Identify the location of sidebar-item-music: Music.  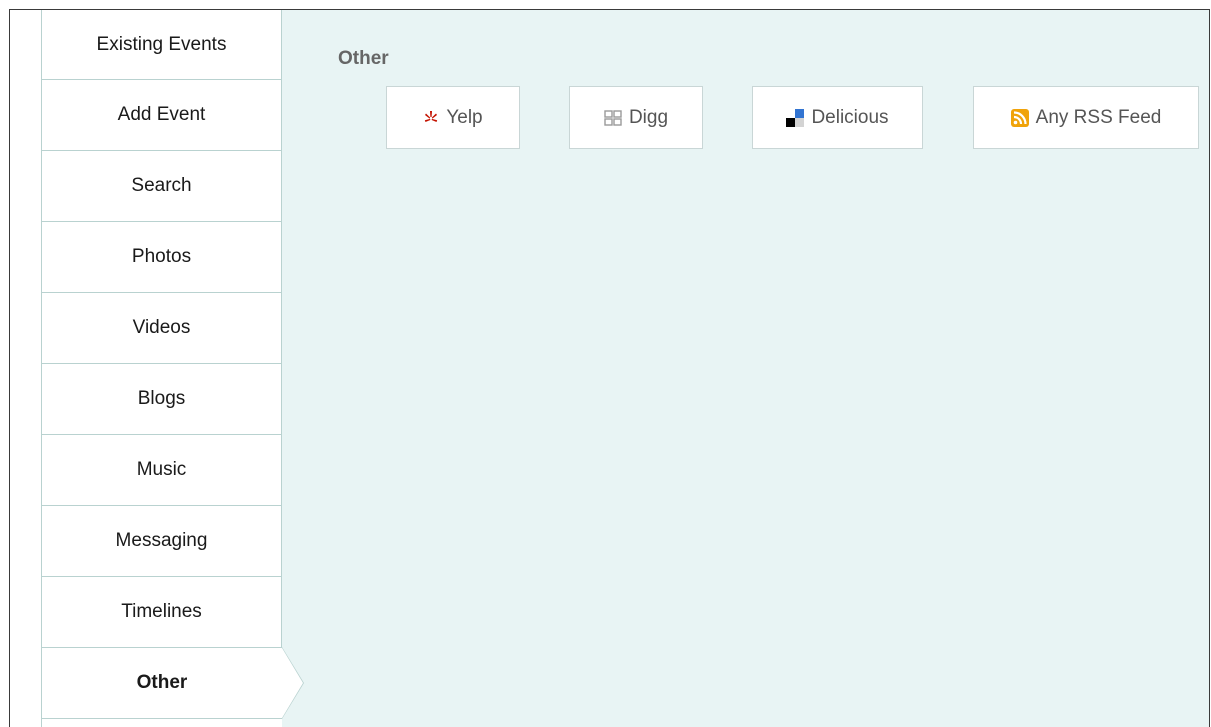
(162, 470).